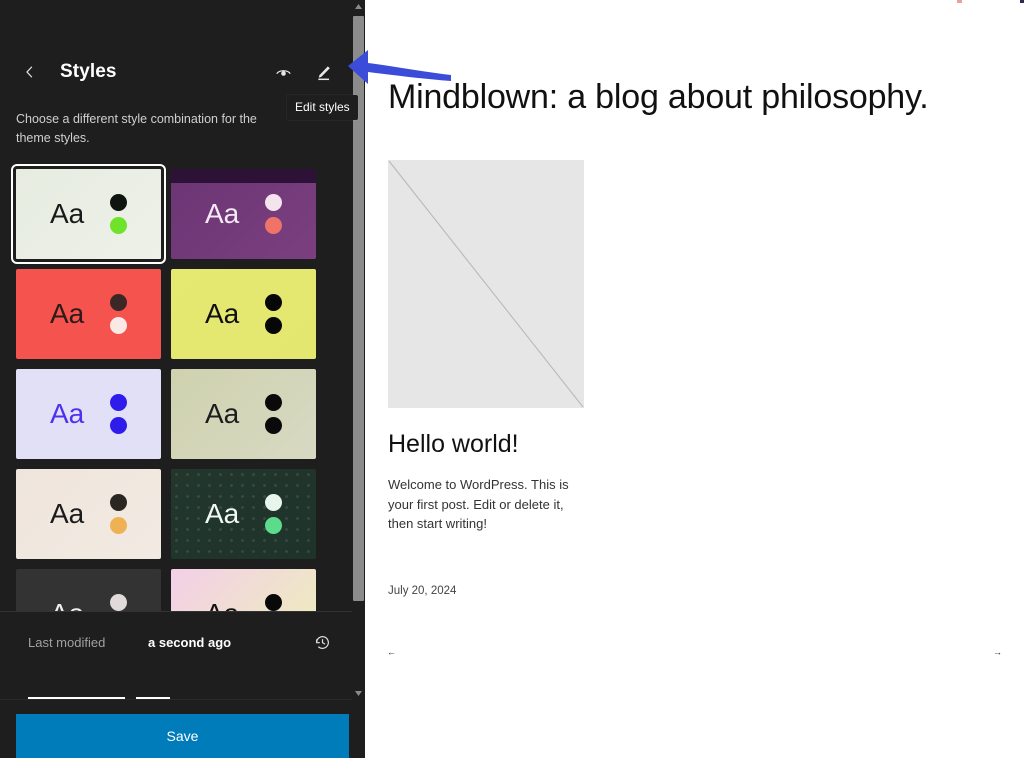  I want to click on post-date: July 20, 2024, so click(422, 590).